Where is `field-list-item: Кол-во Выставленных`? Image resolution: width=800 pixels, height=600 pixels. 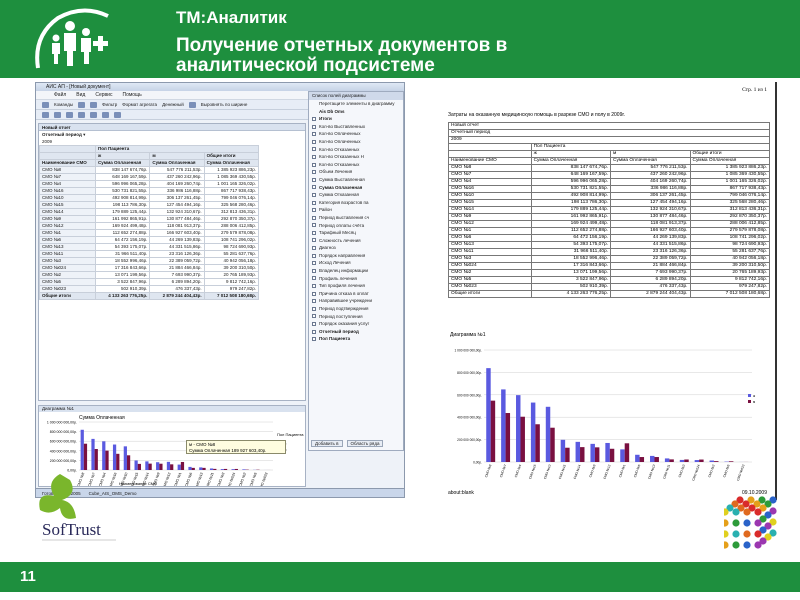
field-list-item: Кол-во Выставленных is located at coordinates (356, 127).